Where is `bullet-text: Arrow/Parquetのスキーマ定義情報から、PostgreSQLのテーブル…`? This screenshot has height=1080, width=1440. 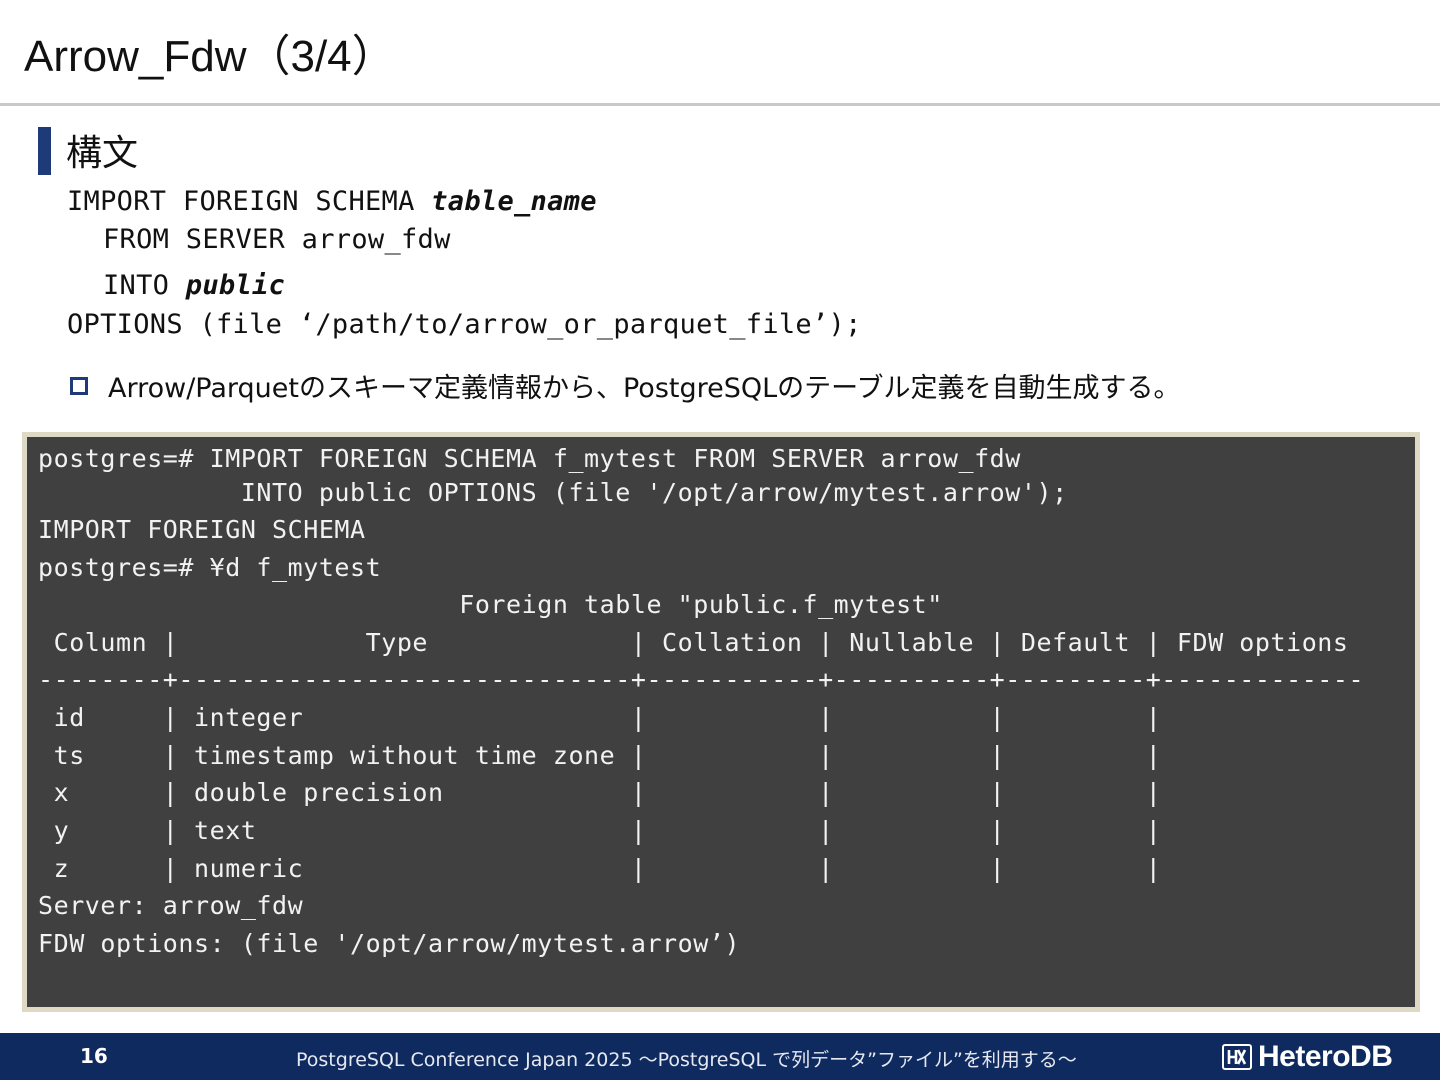
bullet-text: Arrow/Parquetのスキーマ定義情報から、PostgreSQLのテーブル… is located at coordinates (644, 388).